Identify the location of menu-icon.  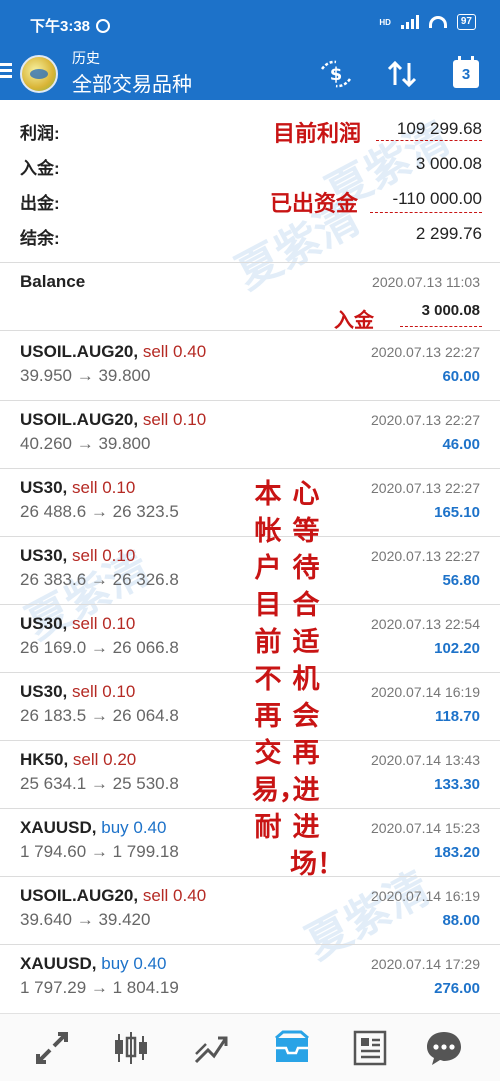
(7, 72).